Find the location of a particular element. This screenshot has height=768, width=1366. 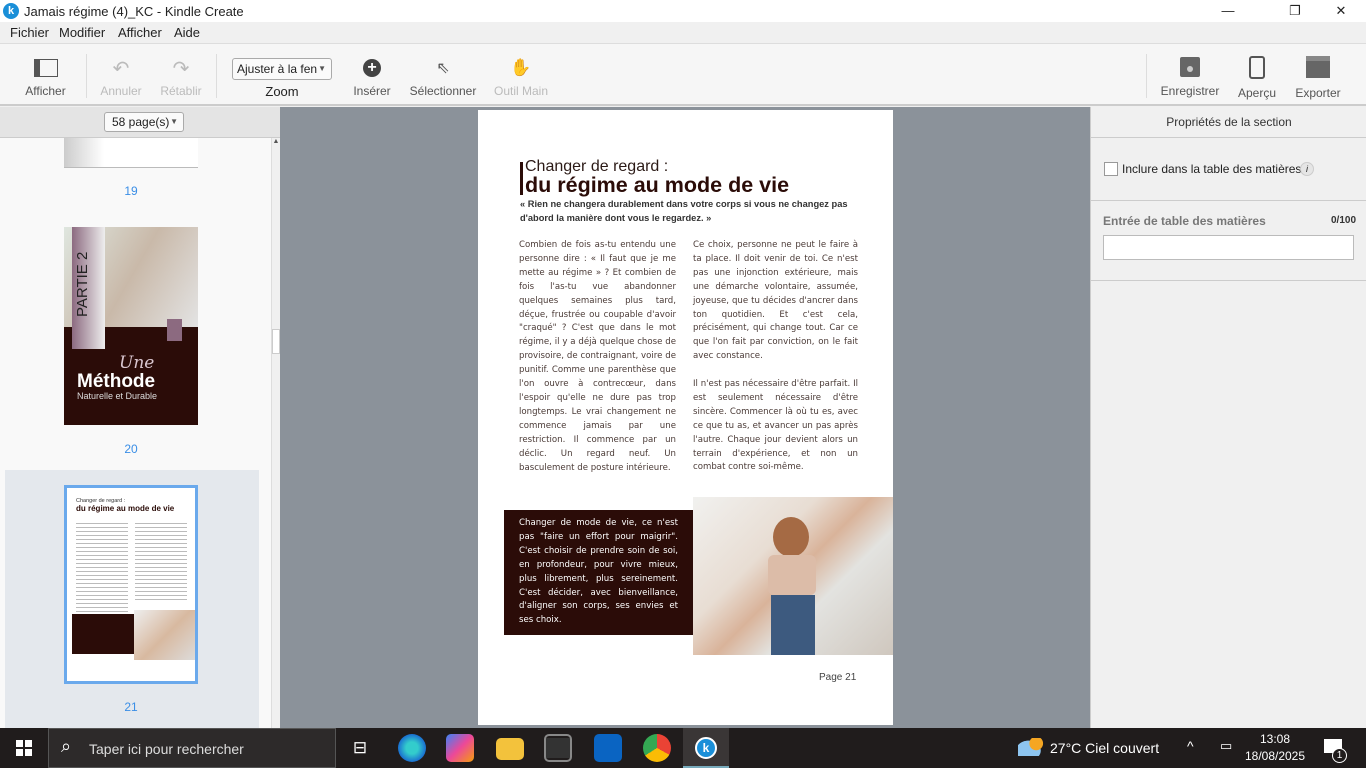

inserer-button: + Insérer is located at coordinates (372, 77).